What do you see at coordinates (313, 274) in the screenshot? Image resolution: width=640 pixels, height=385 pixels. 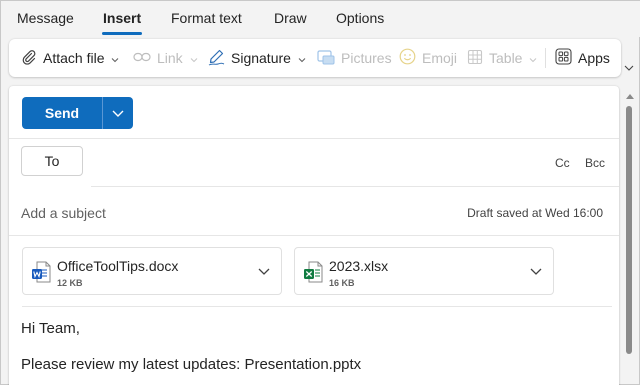 I see `excel-file-icon` at bounding box center [313, 274].